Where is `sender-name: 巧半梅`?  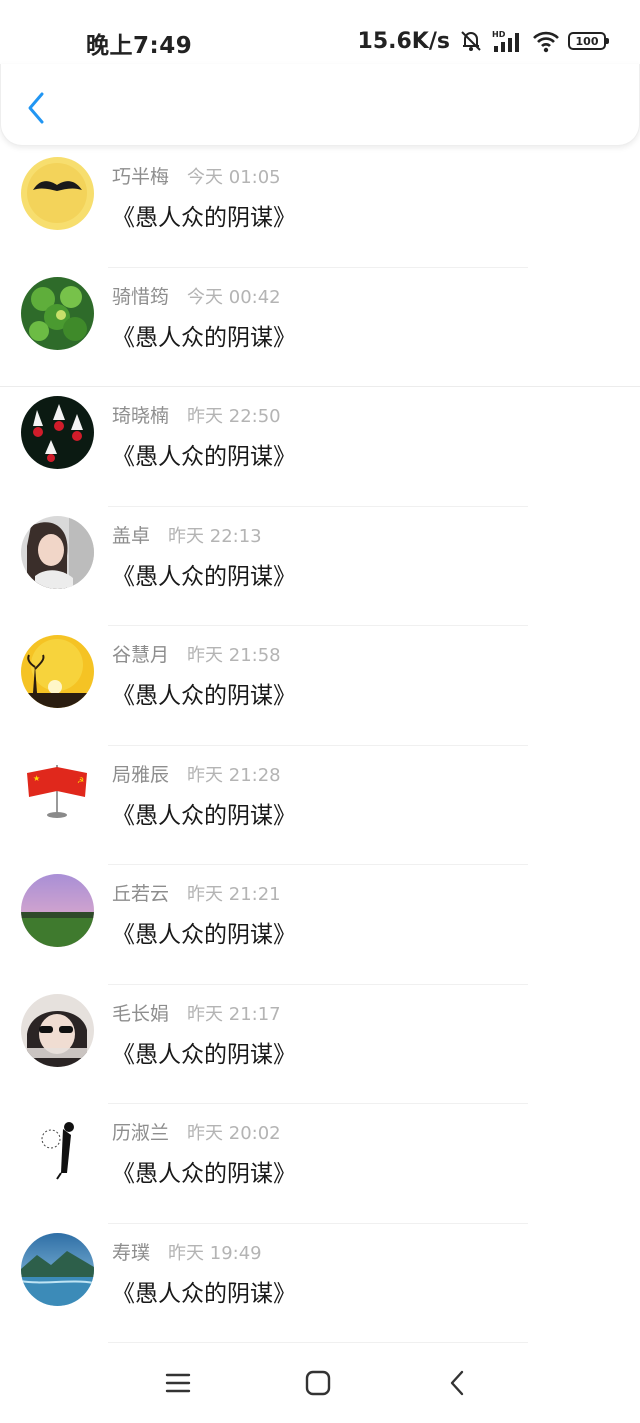
sender-name: 巧半梅 is located at coordinates (141, 177).